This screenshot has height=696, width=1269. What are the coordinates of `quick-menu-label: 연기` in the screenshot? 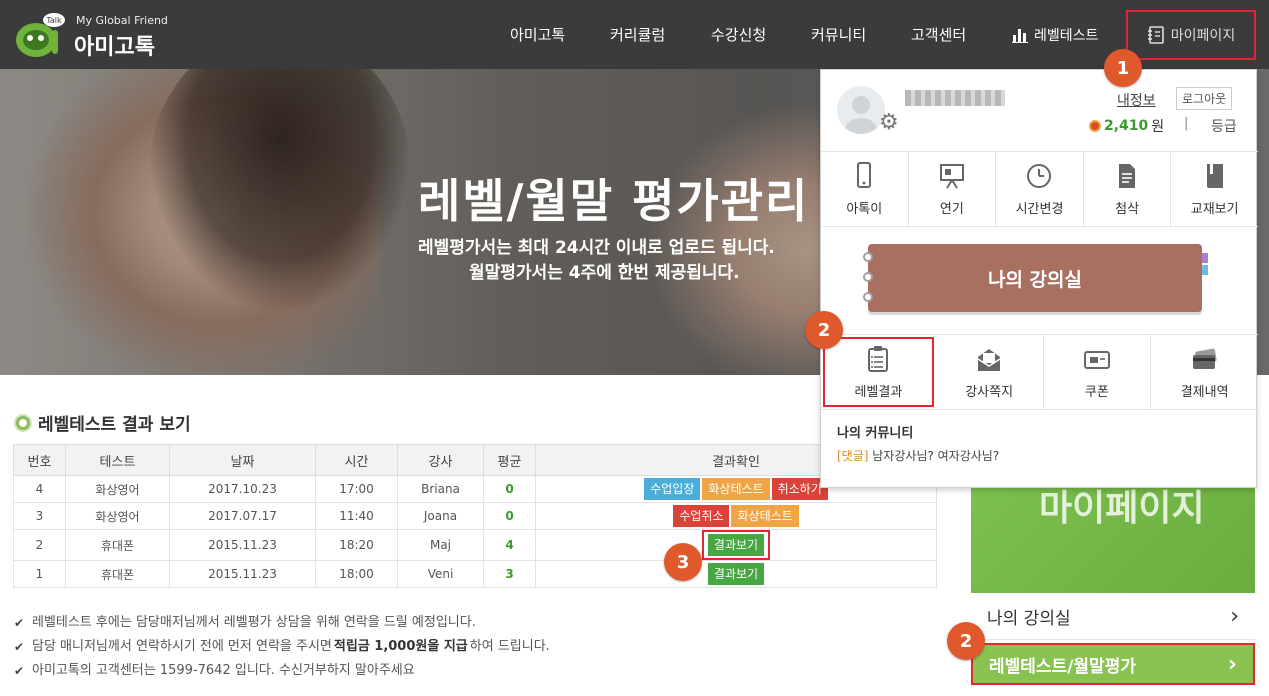 It's located at (951, 209).